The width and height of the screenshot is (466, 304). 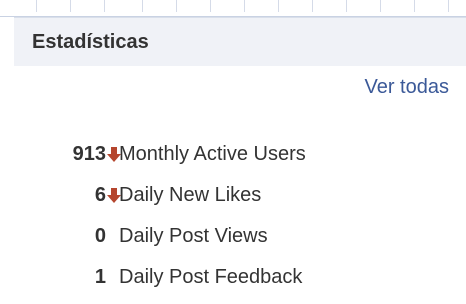 I want to click on stat-row-daily-new-likes: 6 Daily New Likes, so click(x=233, y=201).